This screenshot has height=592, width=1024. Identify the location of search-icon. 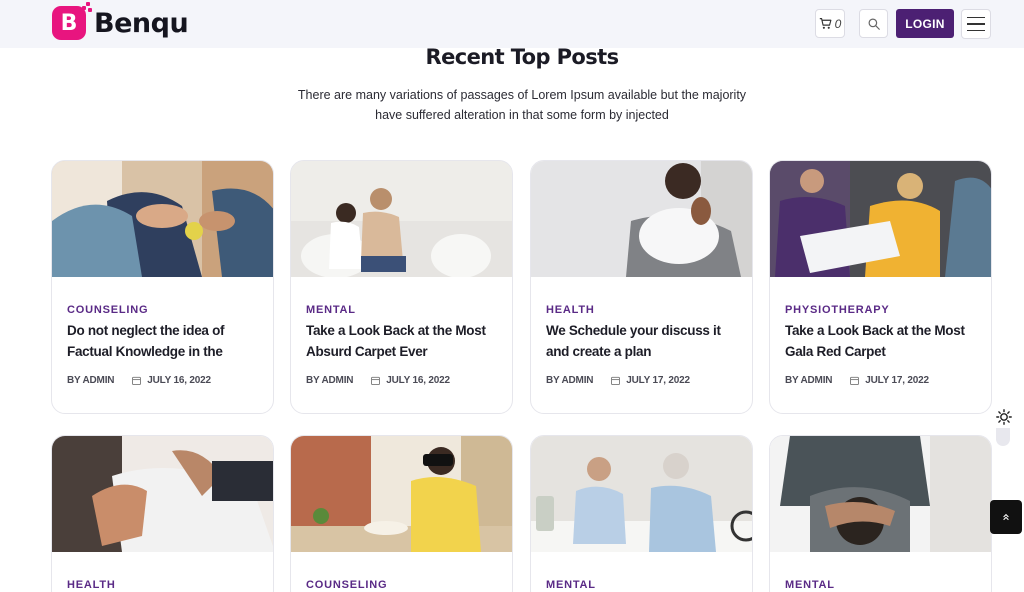
(874, 24).